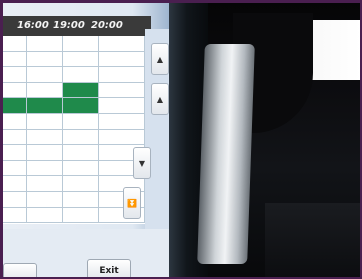 This screenshot has height=279, width=362. I want to click on back-button, so click(20, 270).